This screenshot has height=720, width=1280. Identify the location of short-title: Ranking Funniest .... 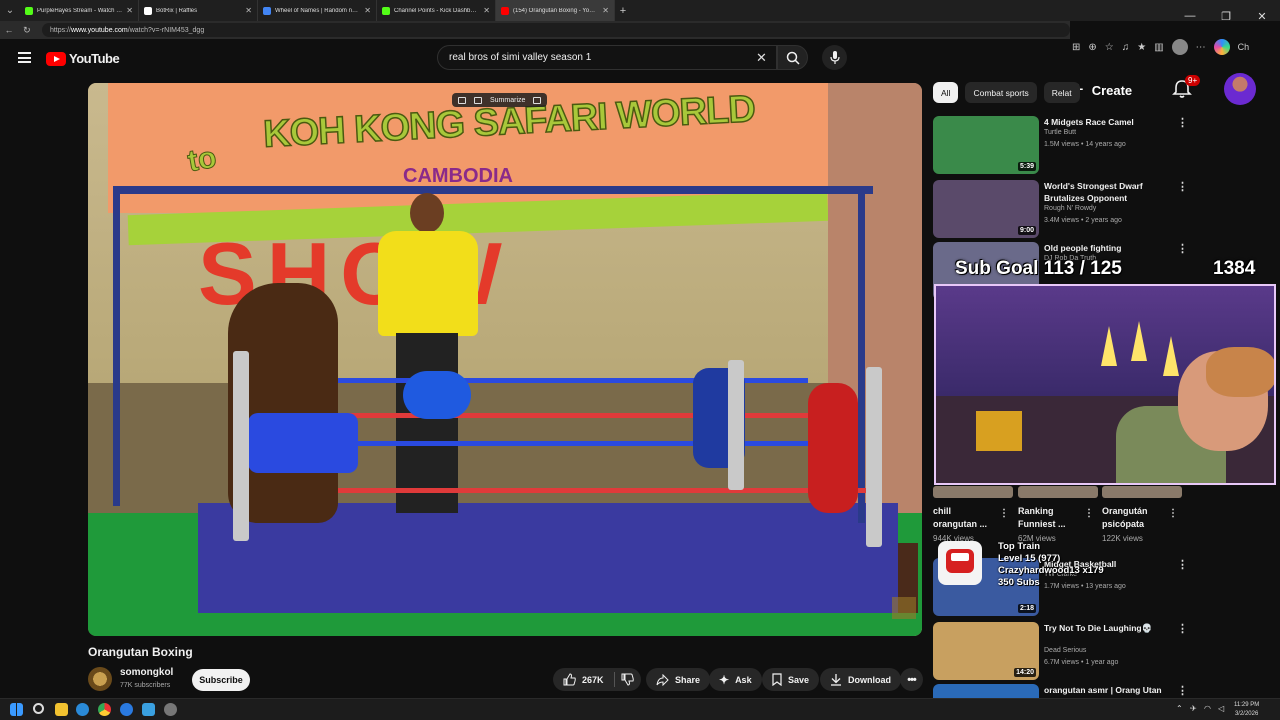
(1050, 518).